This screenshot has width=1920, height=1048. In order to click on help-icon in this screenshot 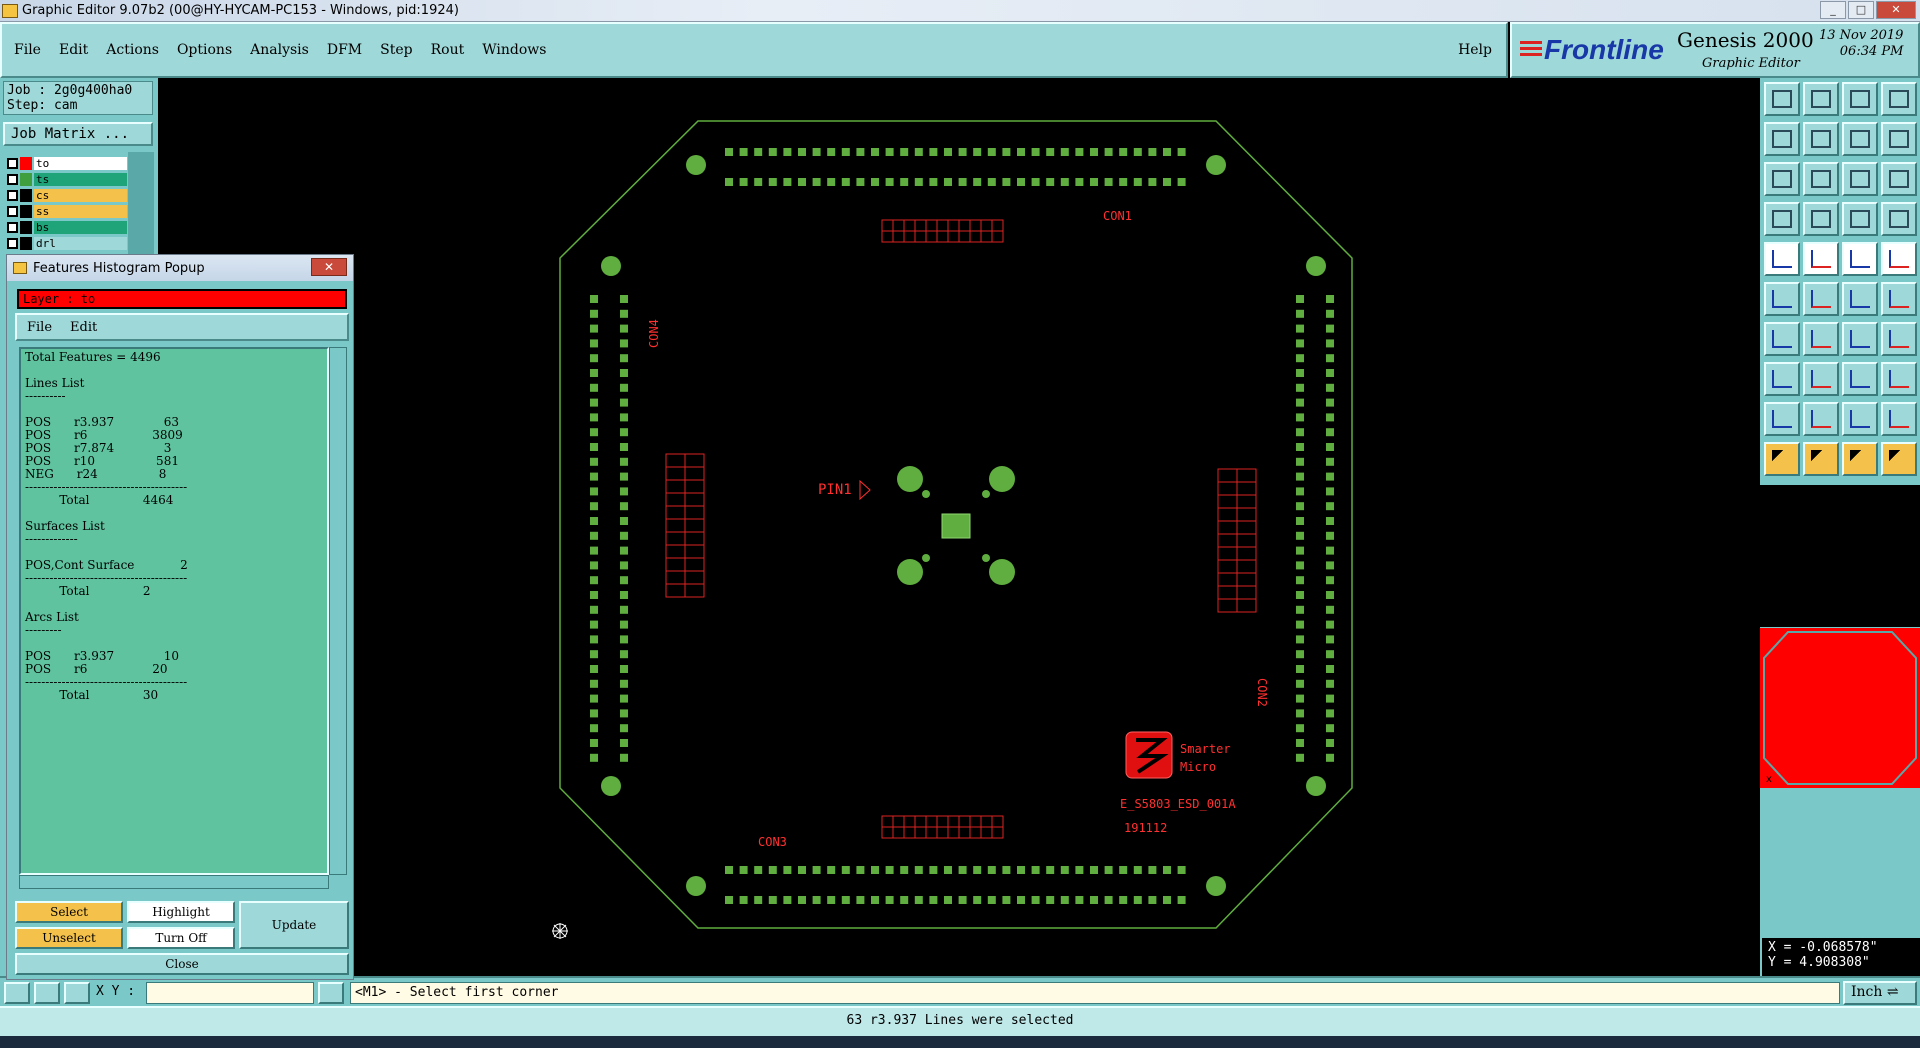, I will do `click(1899, 179)`.